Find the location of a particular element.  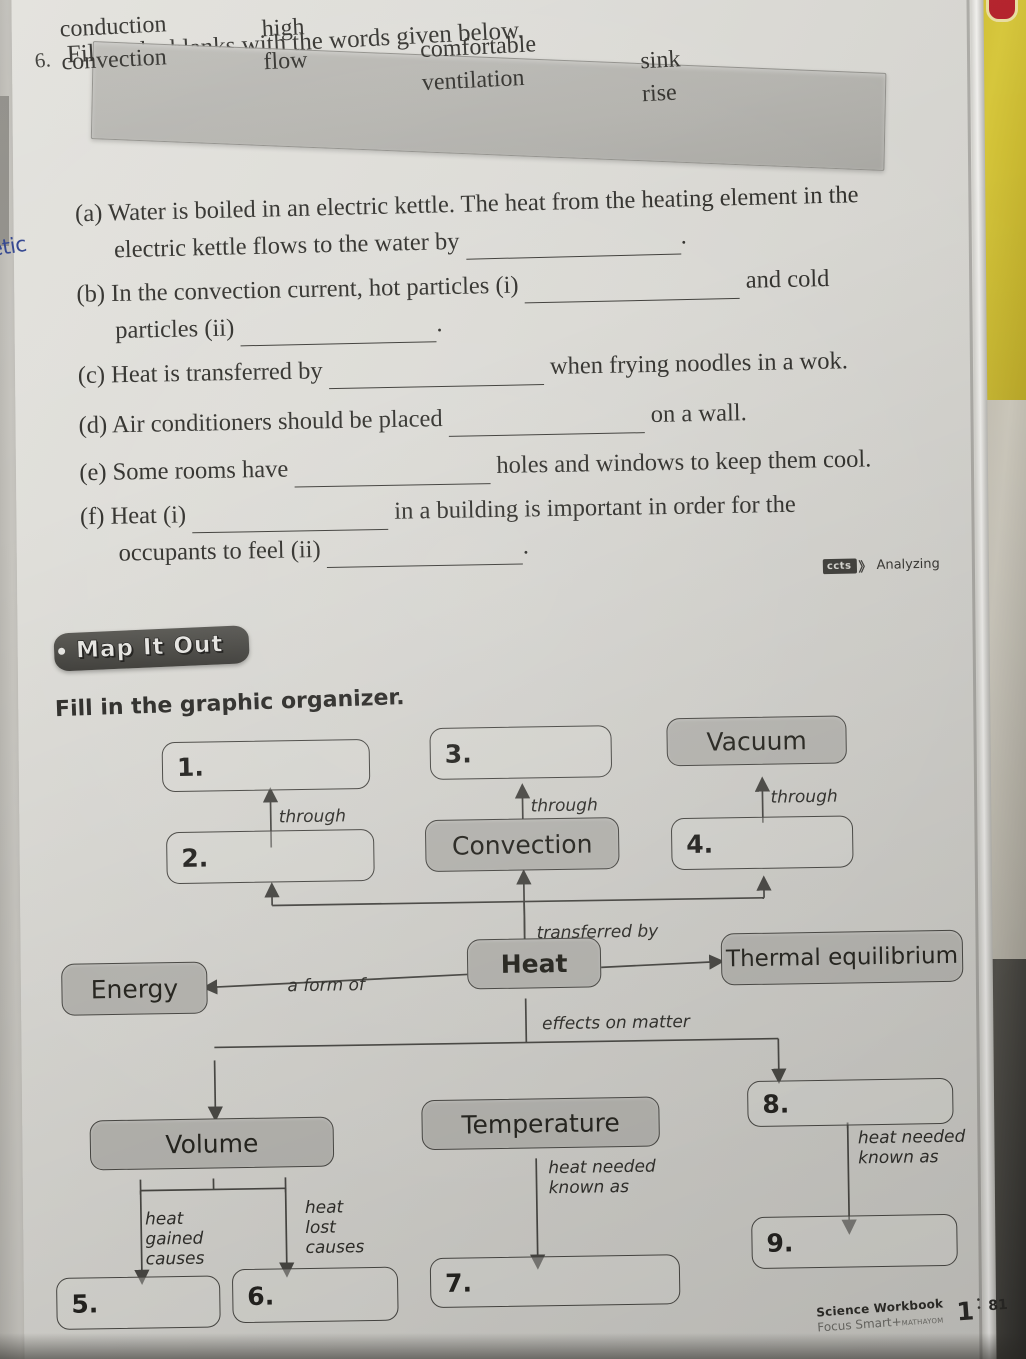

organizer-node-5: 5. is located at coordinates (138, 1302).